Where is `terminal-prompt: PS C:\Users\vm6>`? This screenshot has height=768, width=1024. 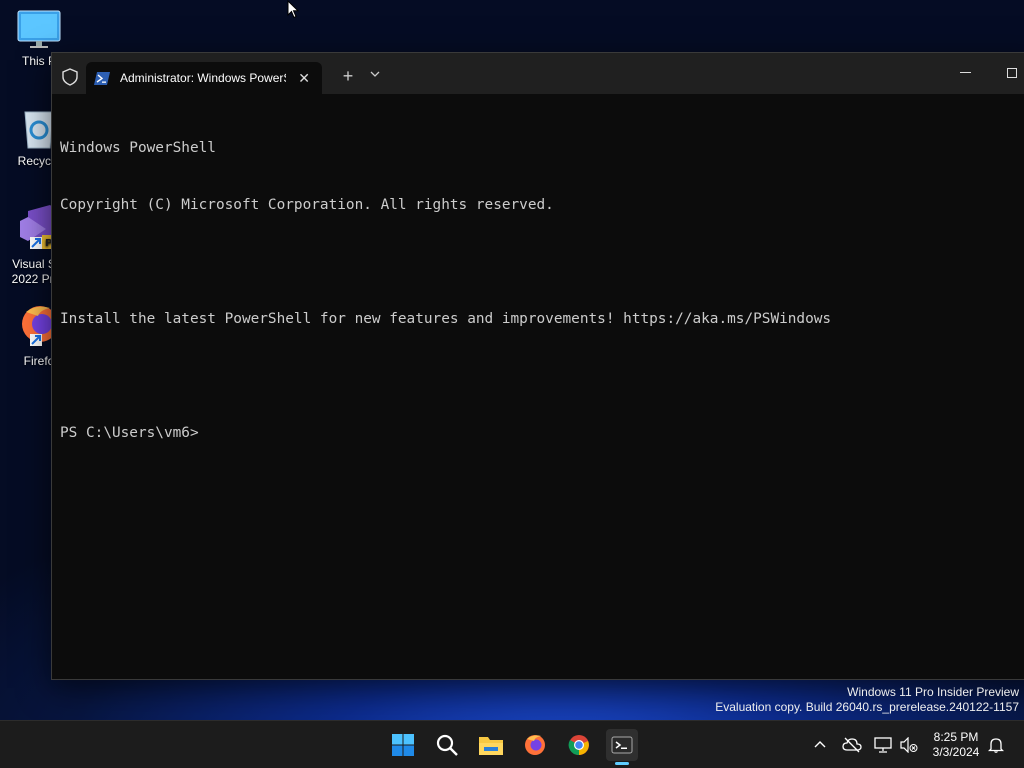 terminal-prompt: PS C:\Users\vm6> is located at coordinates (542, 433).